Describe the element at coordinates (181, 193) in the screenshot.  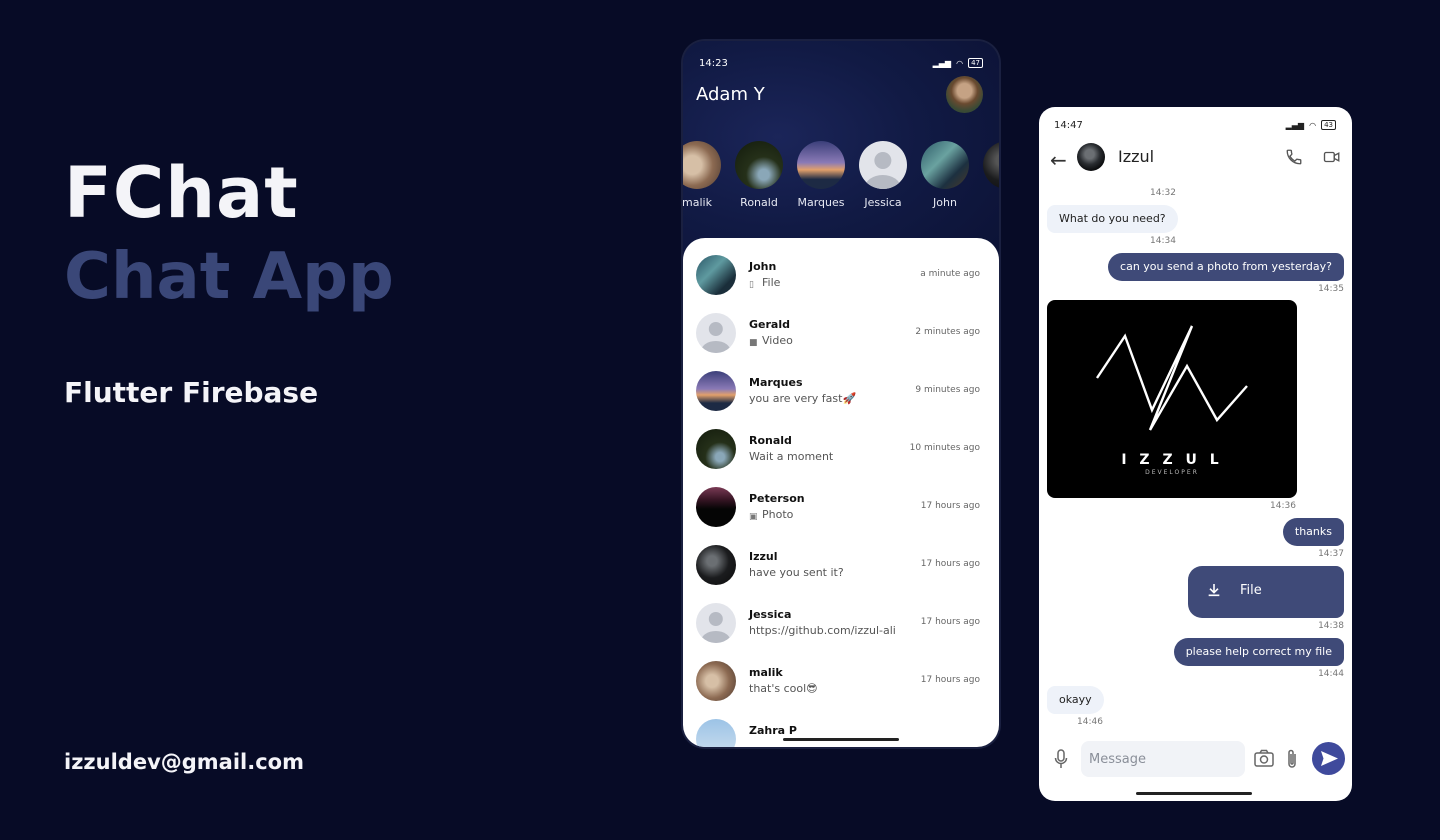
I see `app-title: FChat` at that location.